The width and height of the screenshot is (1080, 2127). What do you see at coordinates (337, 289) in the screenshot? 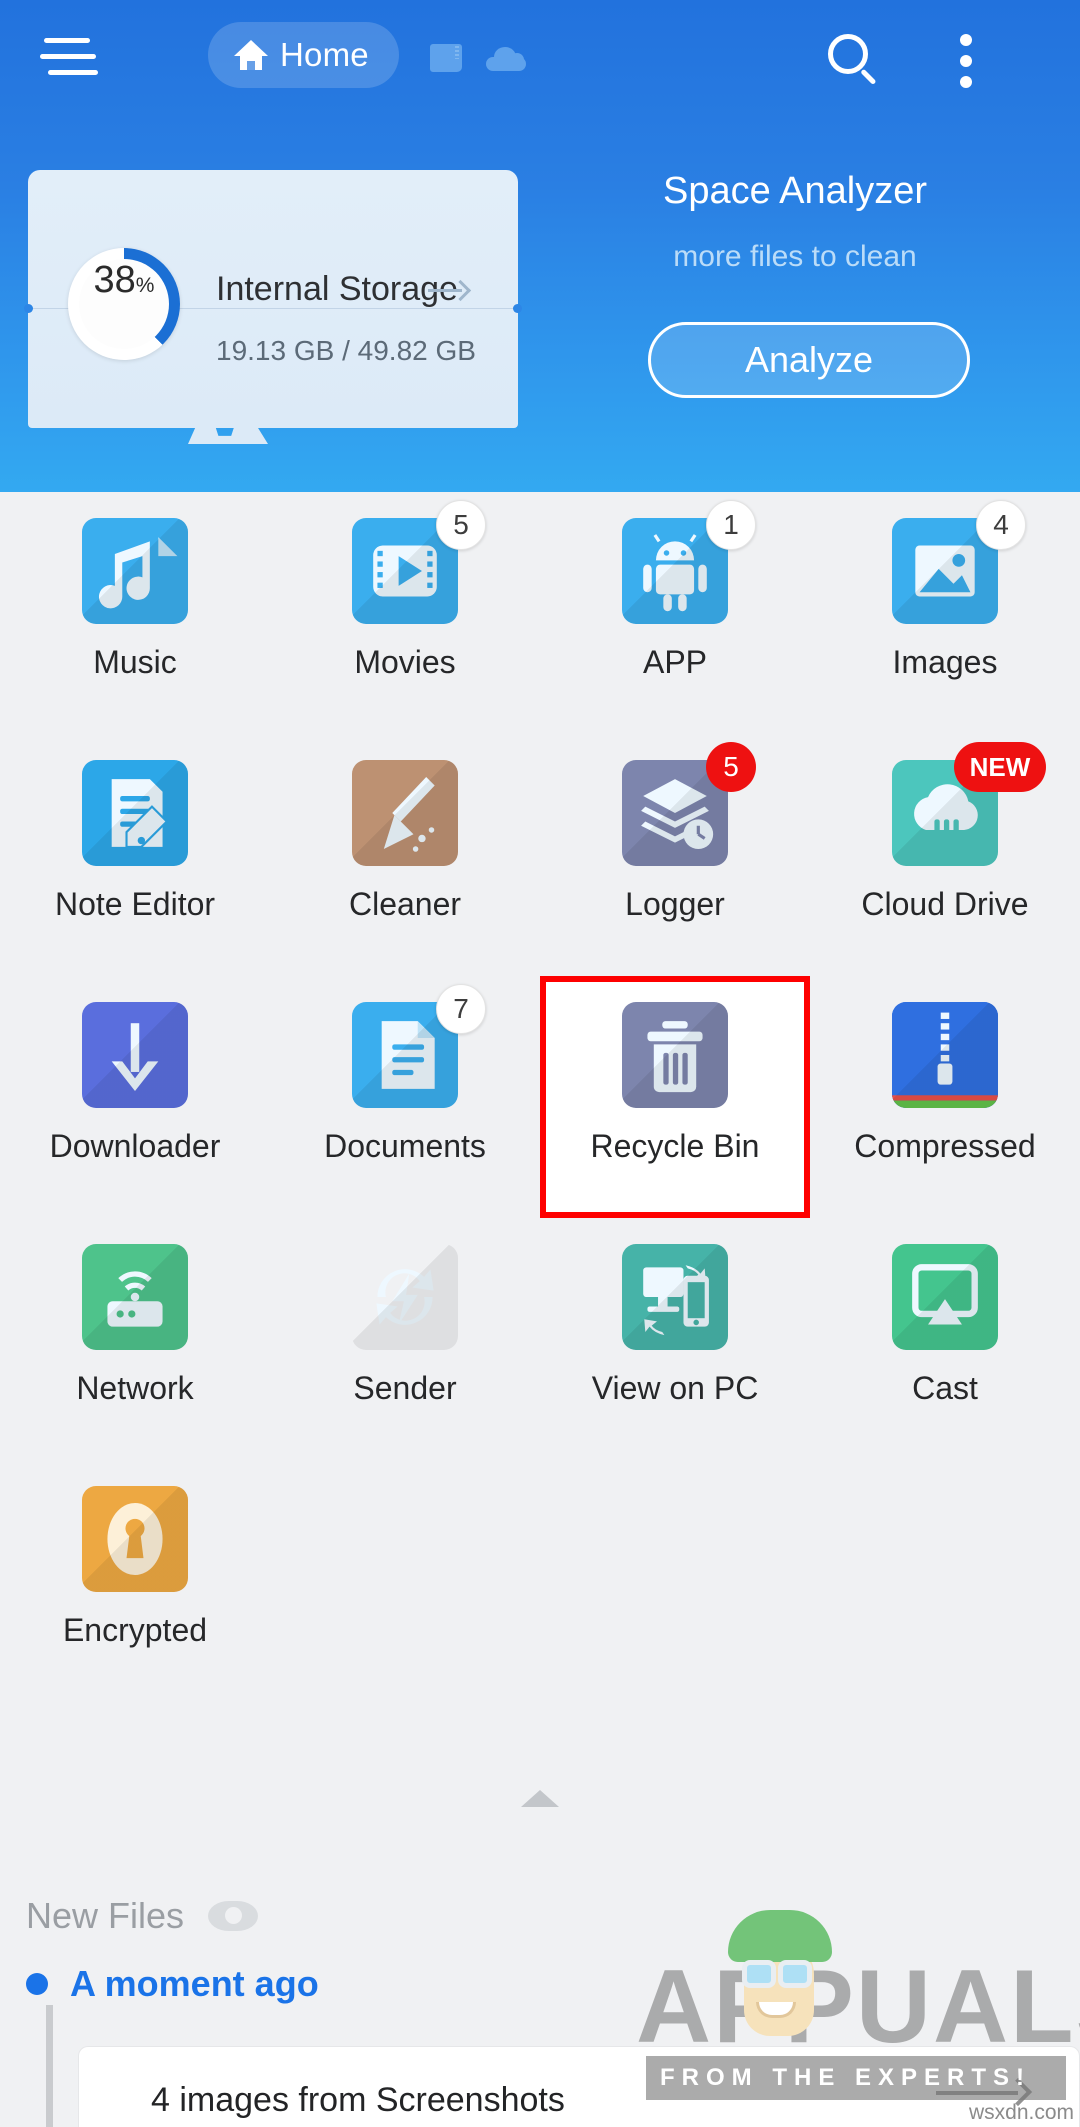
I see `storage-title: Internal Storage` at bounding box center [337, 289].